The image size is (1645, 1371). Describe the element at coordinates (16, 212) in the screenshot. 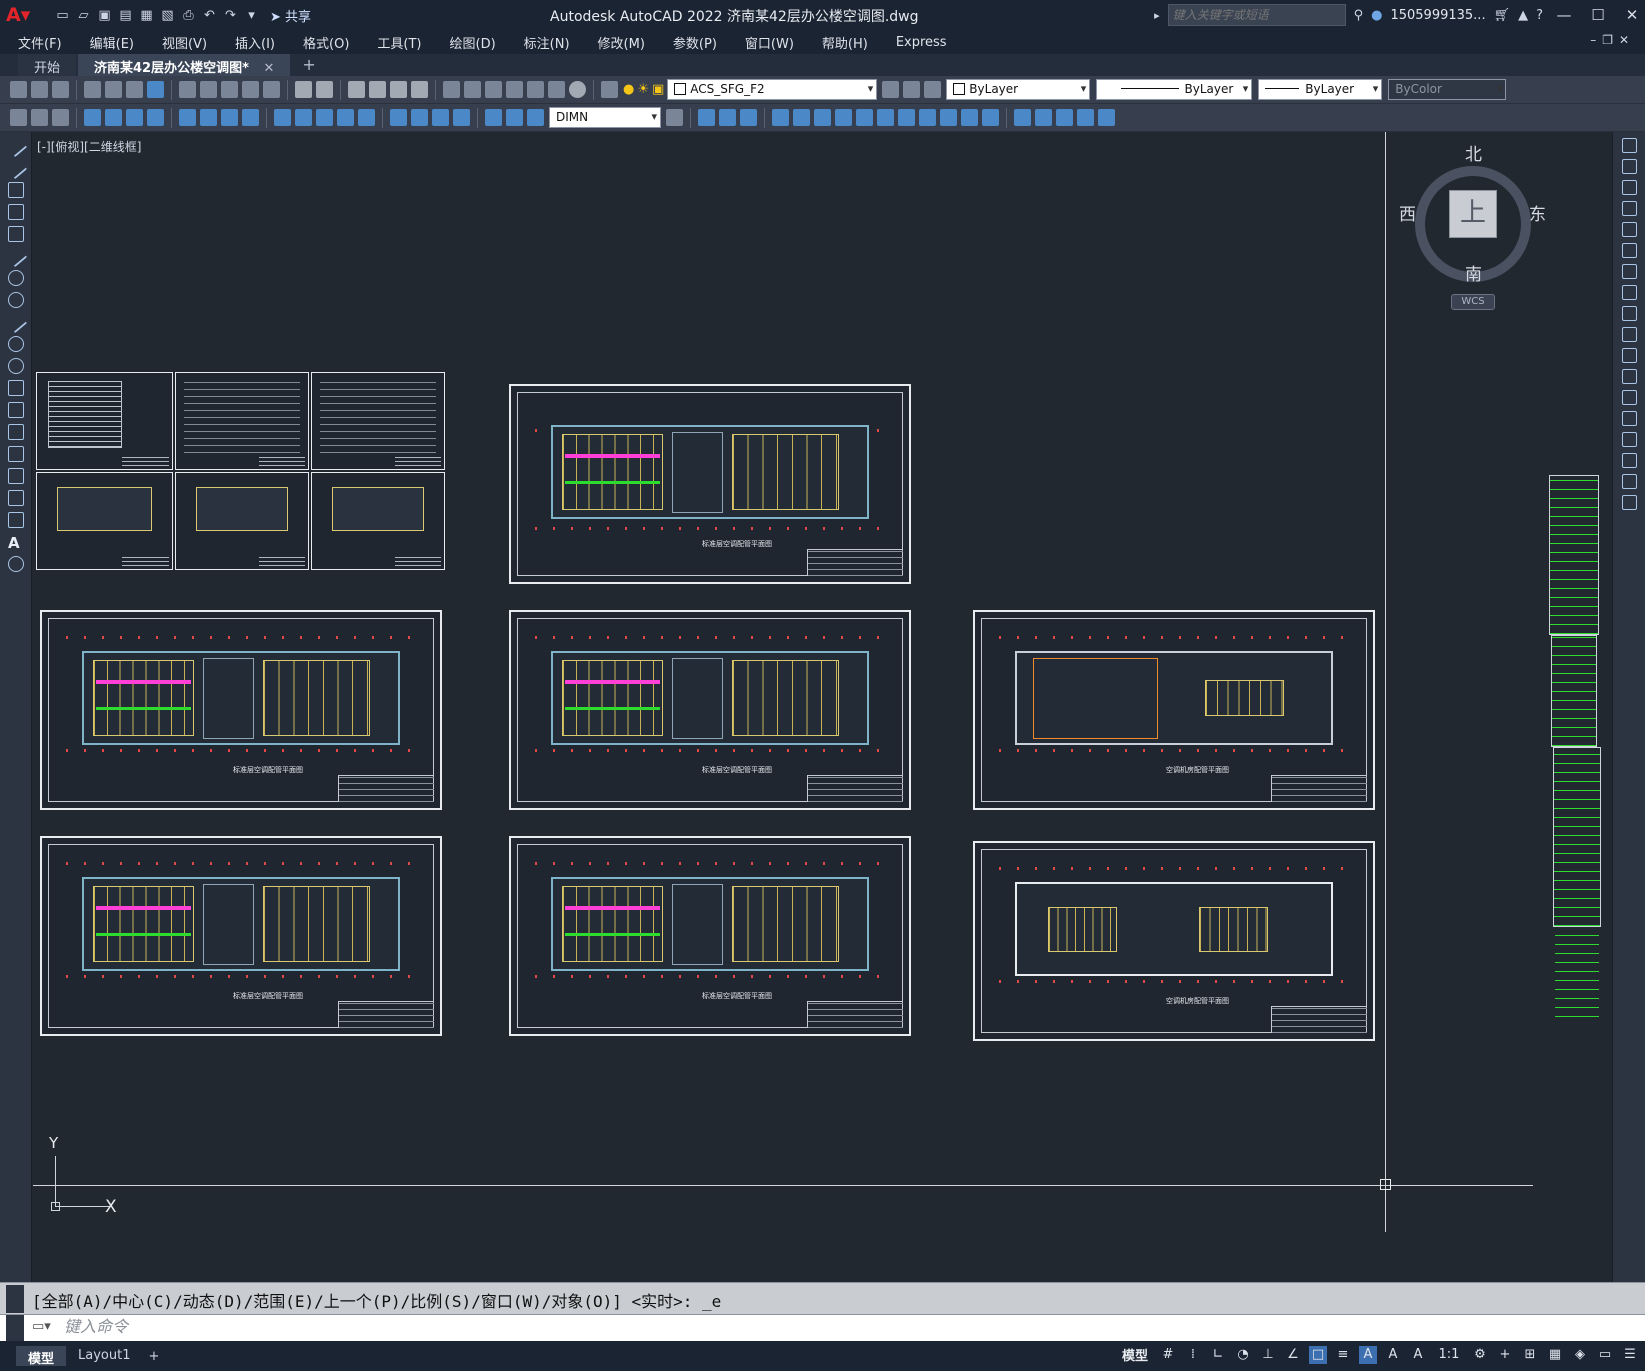

I see `polygon-icon` at that location.